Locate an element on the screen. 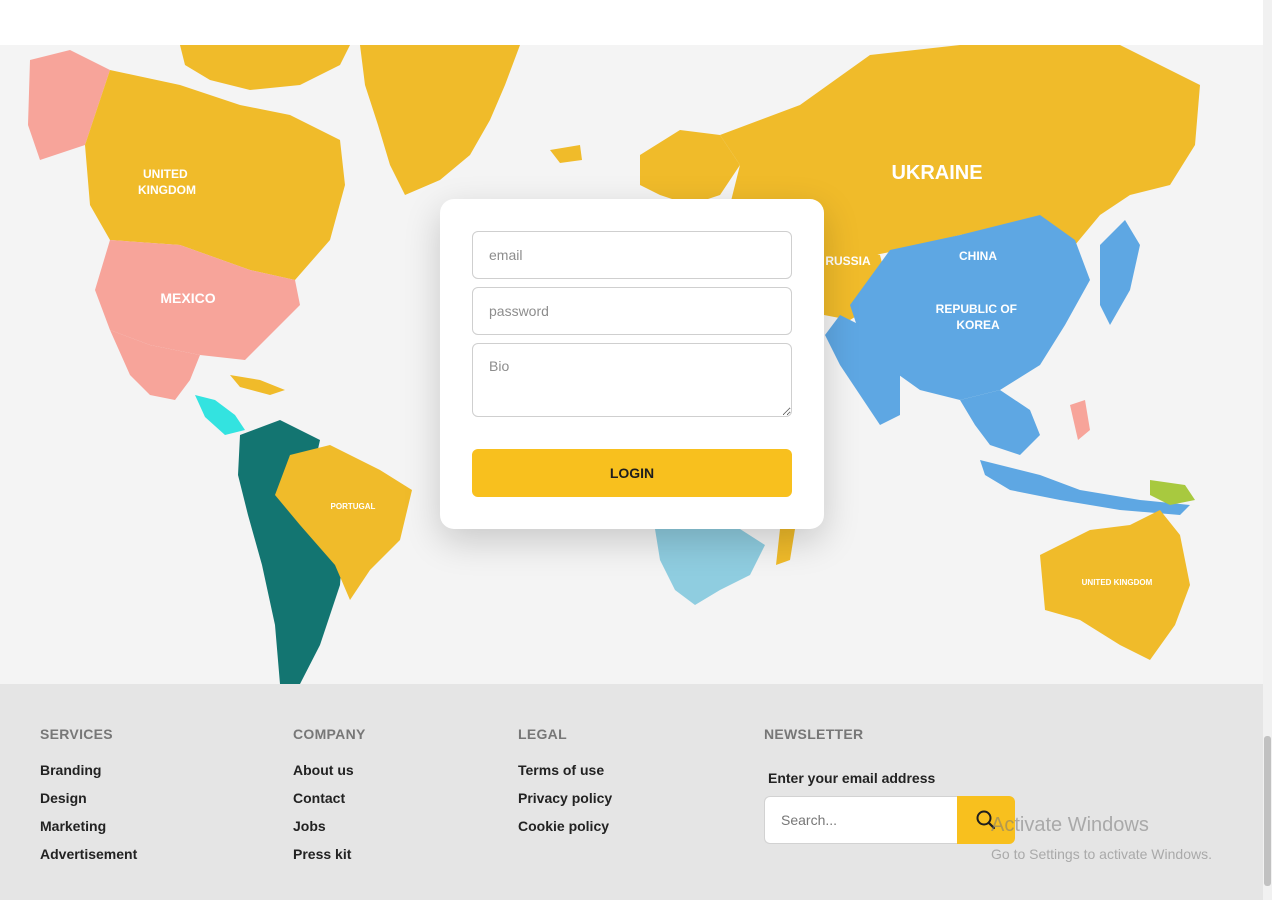 The image size is (1272, 900). map-region-caribbean is located at coordinates (257, 385).